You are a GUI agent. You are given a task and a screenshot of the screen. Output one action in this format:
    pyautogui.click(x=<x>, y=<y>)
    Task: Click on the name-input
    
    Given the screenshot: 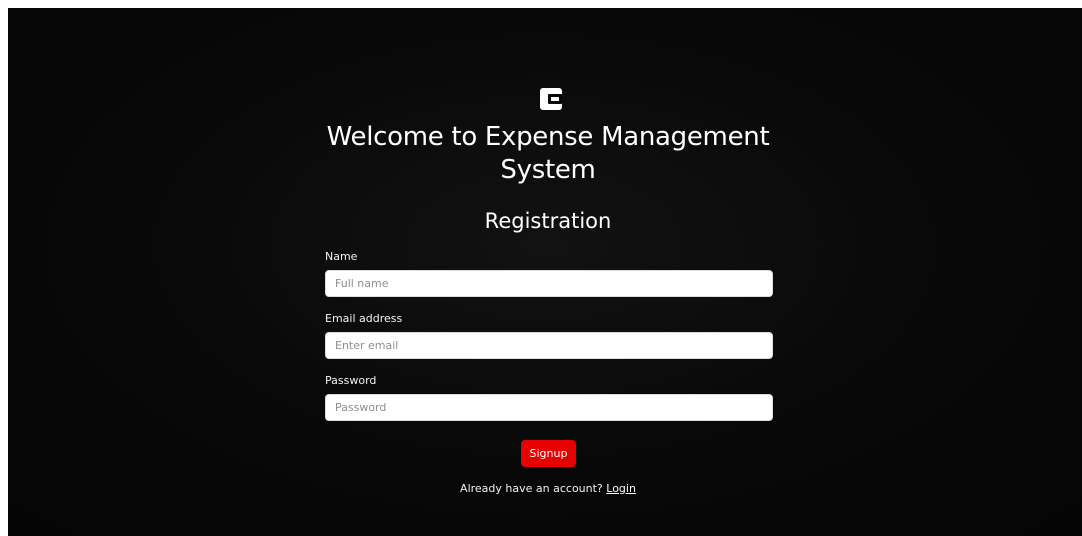 What is the action you would take?
    pyautogui.click(x=549, y=283)
    